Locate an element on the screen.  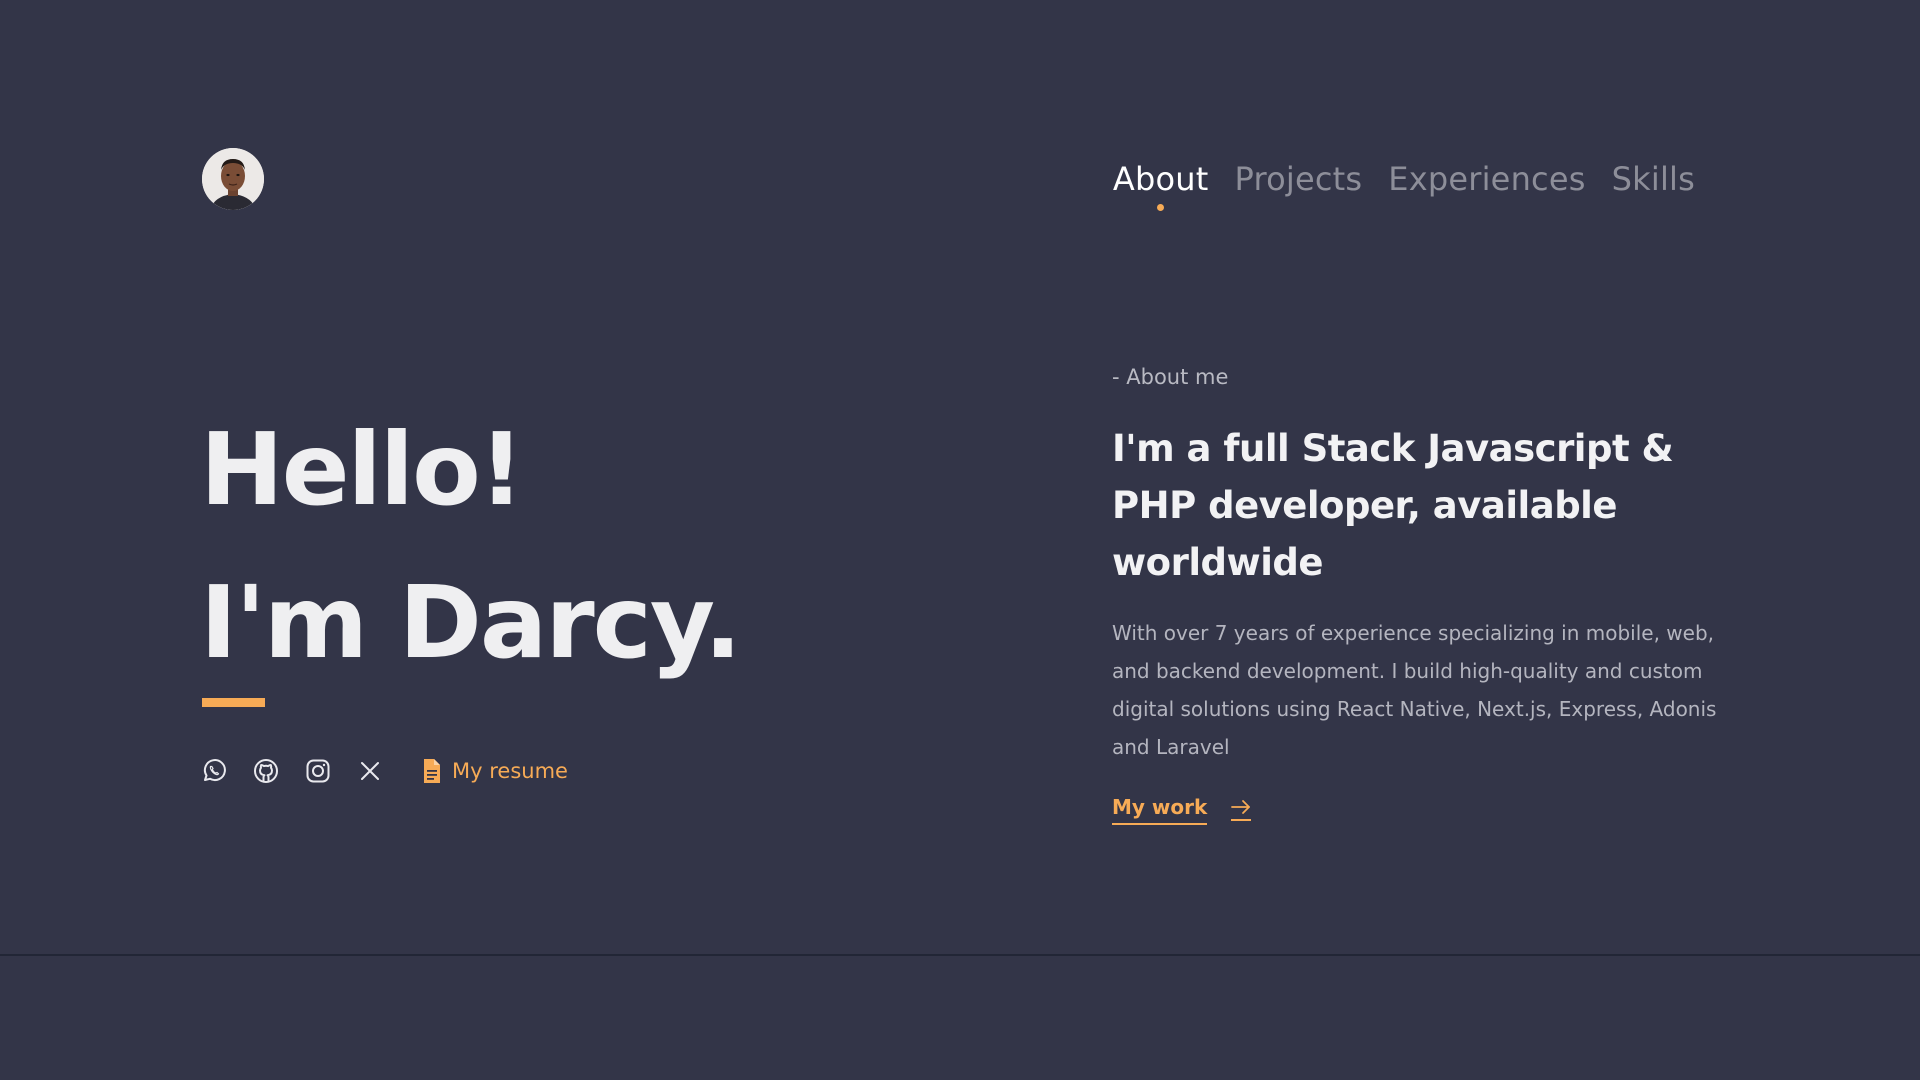
section-divider is located at coordinates (960, 955).